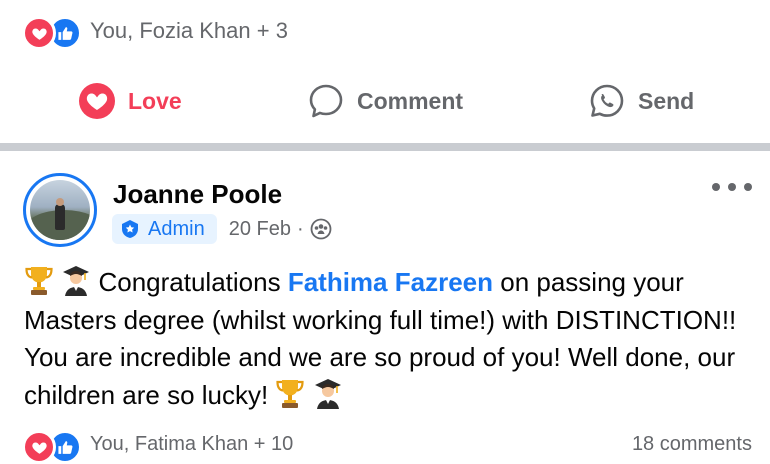 Image resolution: width=770 pixels, height=464 pixels. What do you see at coordinates (176, 228) in the screenshot?
I see `admin-label: Admin` at bounding box center [176, 228].